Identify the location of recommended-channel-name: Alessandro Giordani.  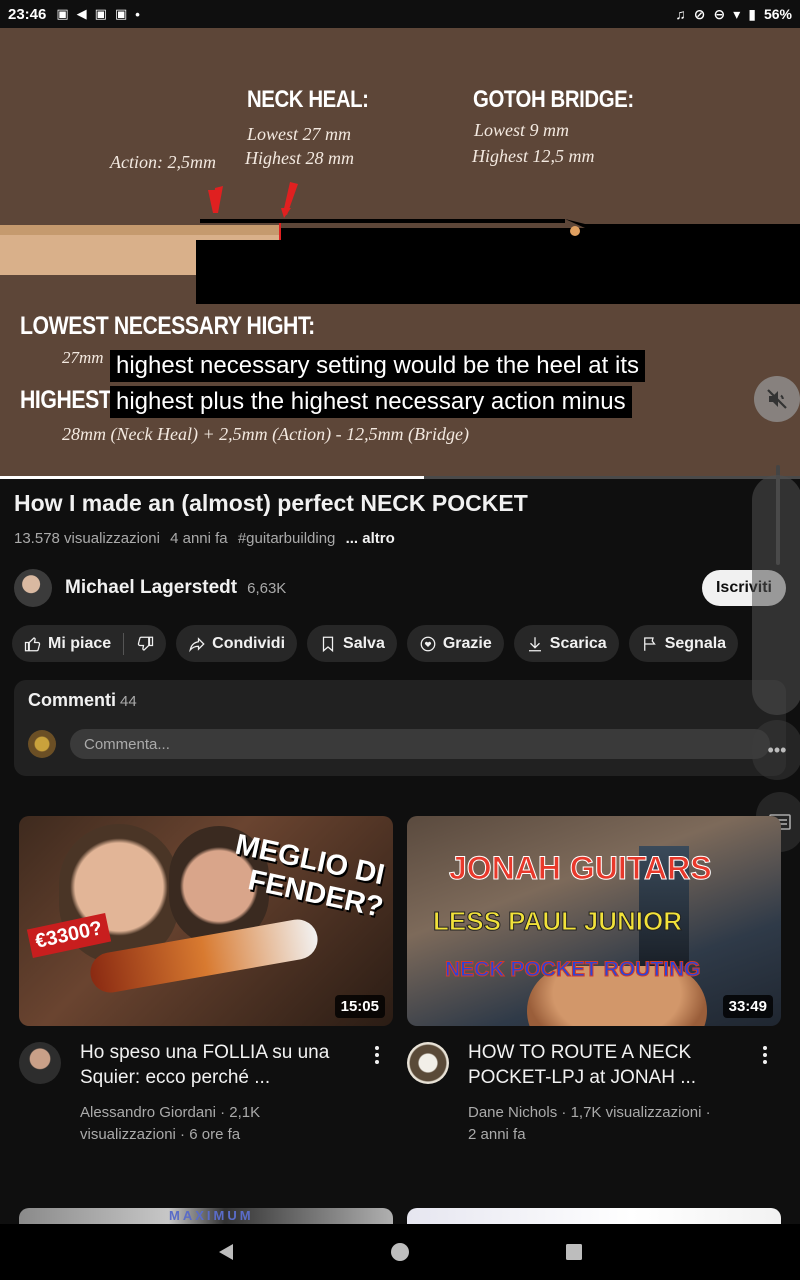
(148, 1112).